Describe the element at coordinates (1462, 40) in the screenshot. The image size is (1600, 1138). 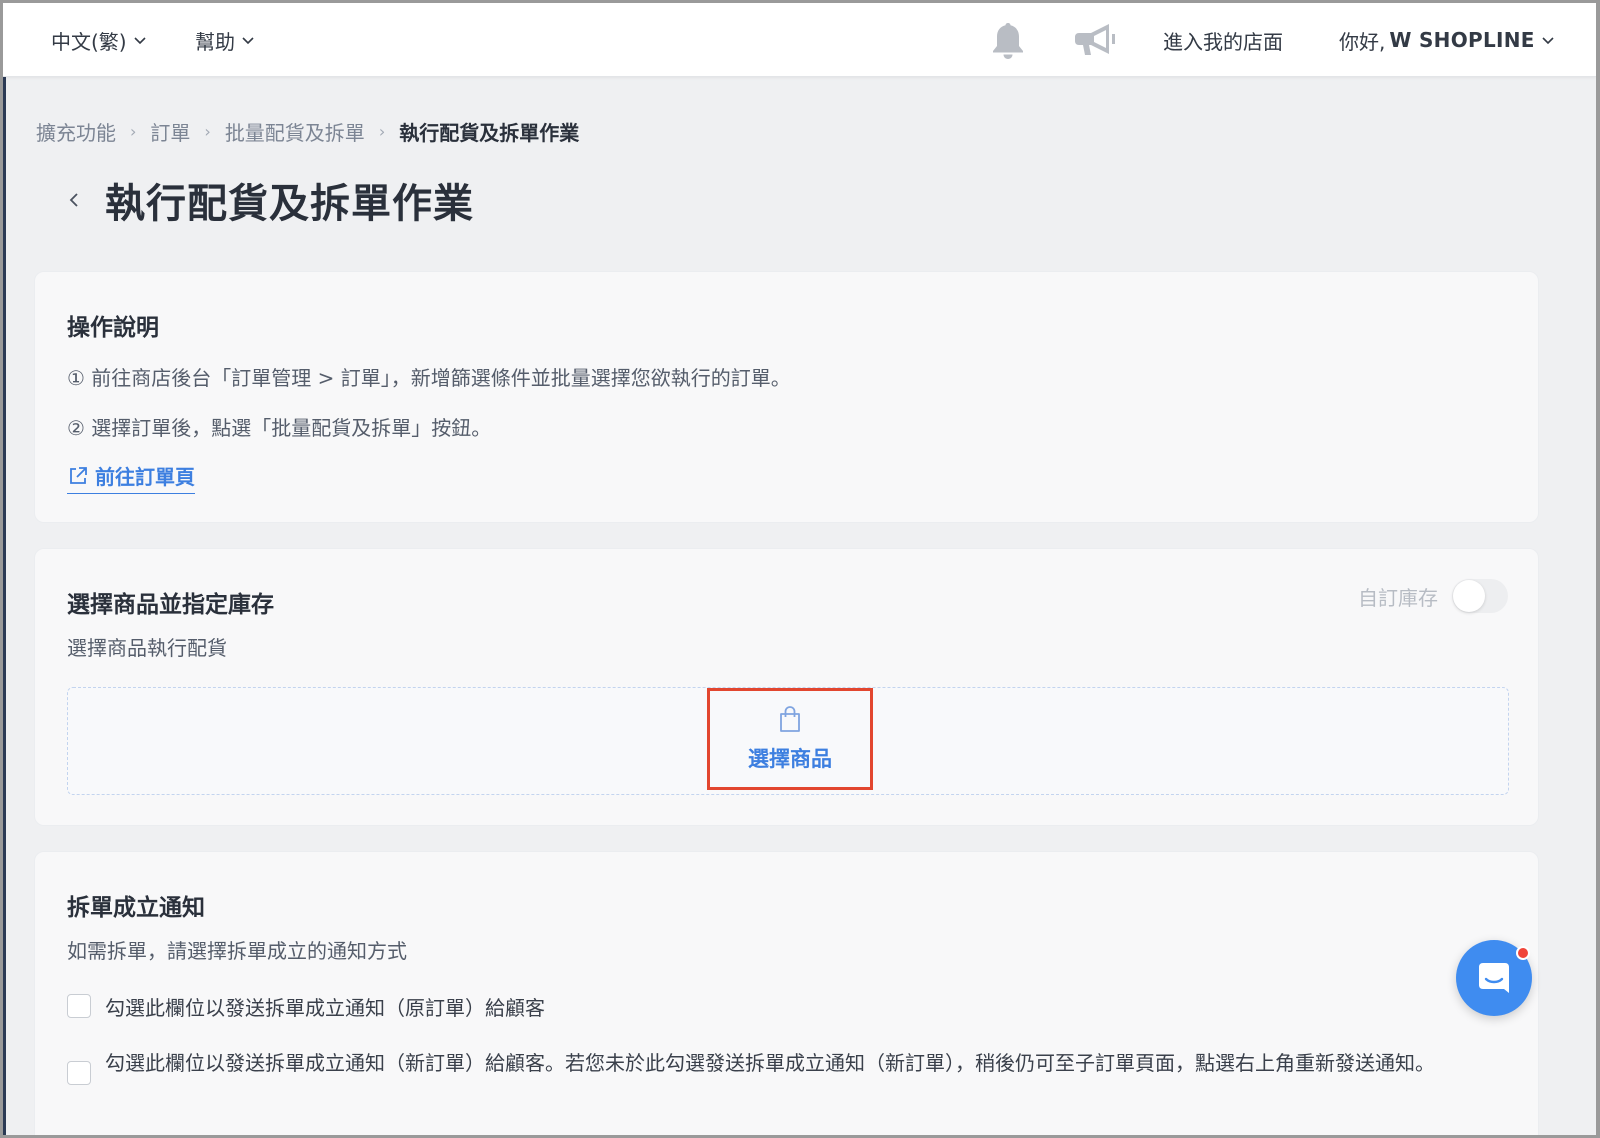
I see `user-name: W SHOPLINE` at that location.